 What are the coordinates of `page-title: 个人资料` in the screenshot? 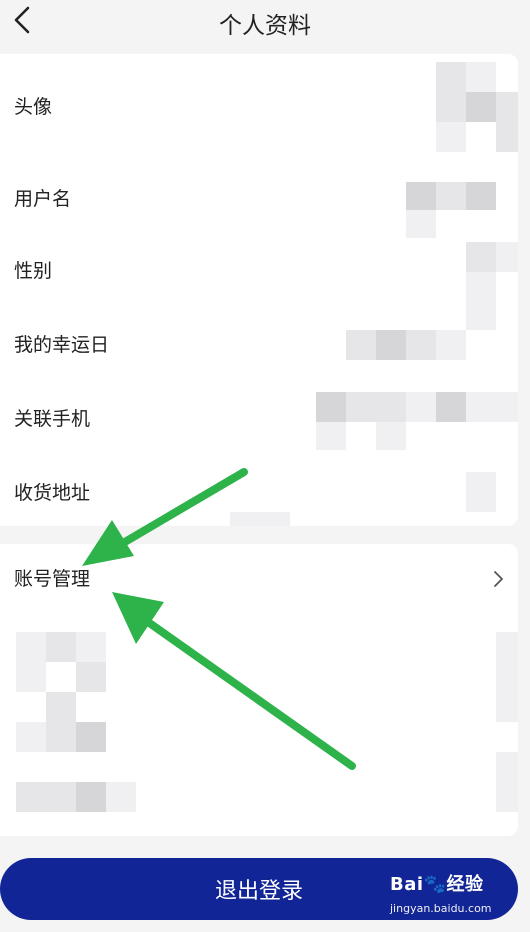 It's located at (265, 26).